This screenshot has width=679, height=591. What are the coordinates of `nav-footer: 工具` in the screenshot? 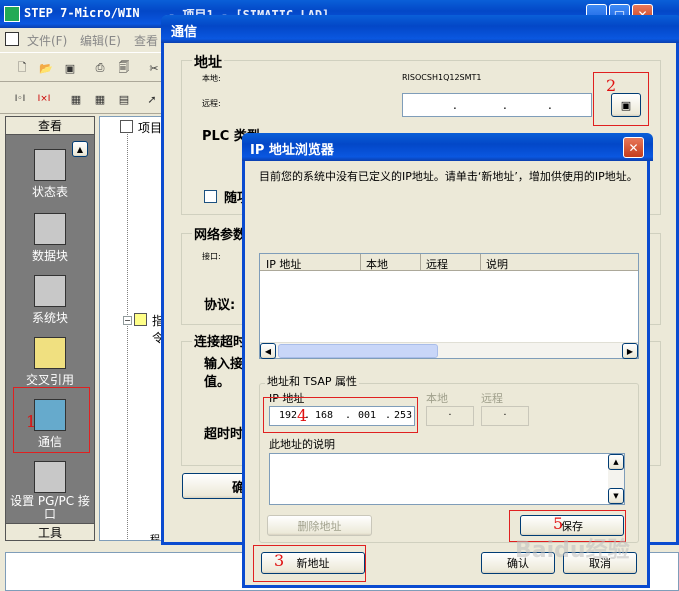 It's located at (50, 531).